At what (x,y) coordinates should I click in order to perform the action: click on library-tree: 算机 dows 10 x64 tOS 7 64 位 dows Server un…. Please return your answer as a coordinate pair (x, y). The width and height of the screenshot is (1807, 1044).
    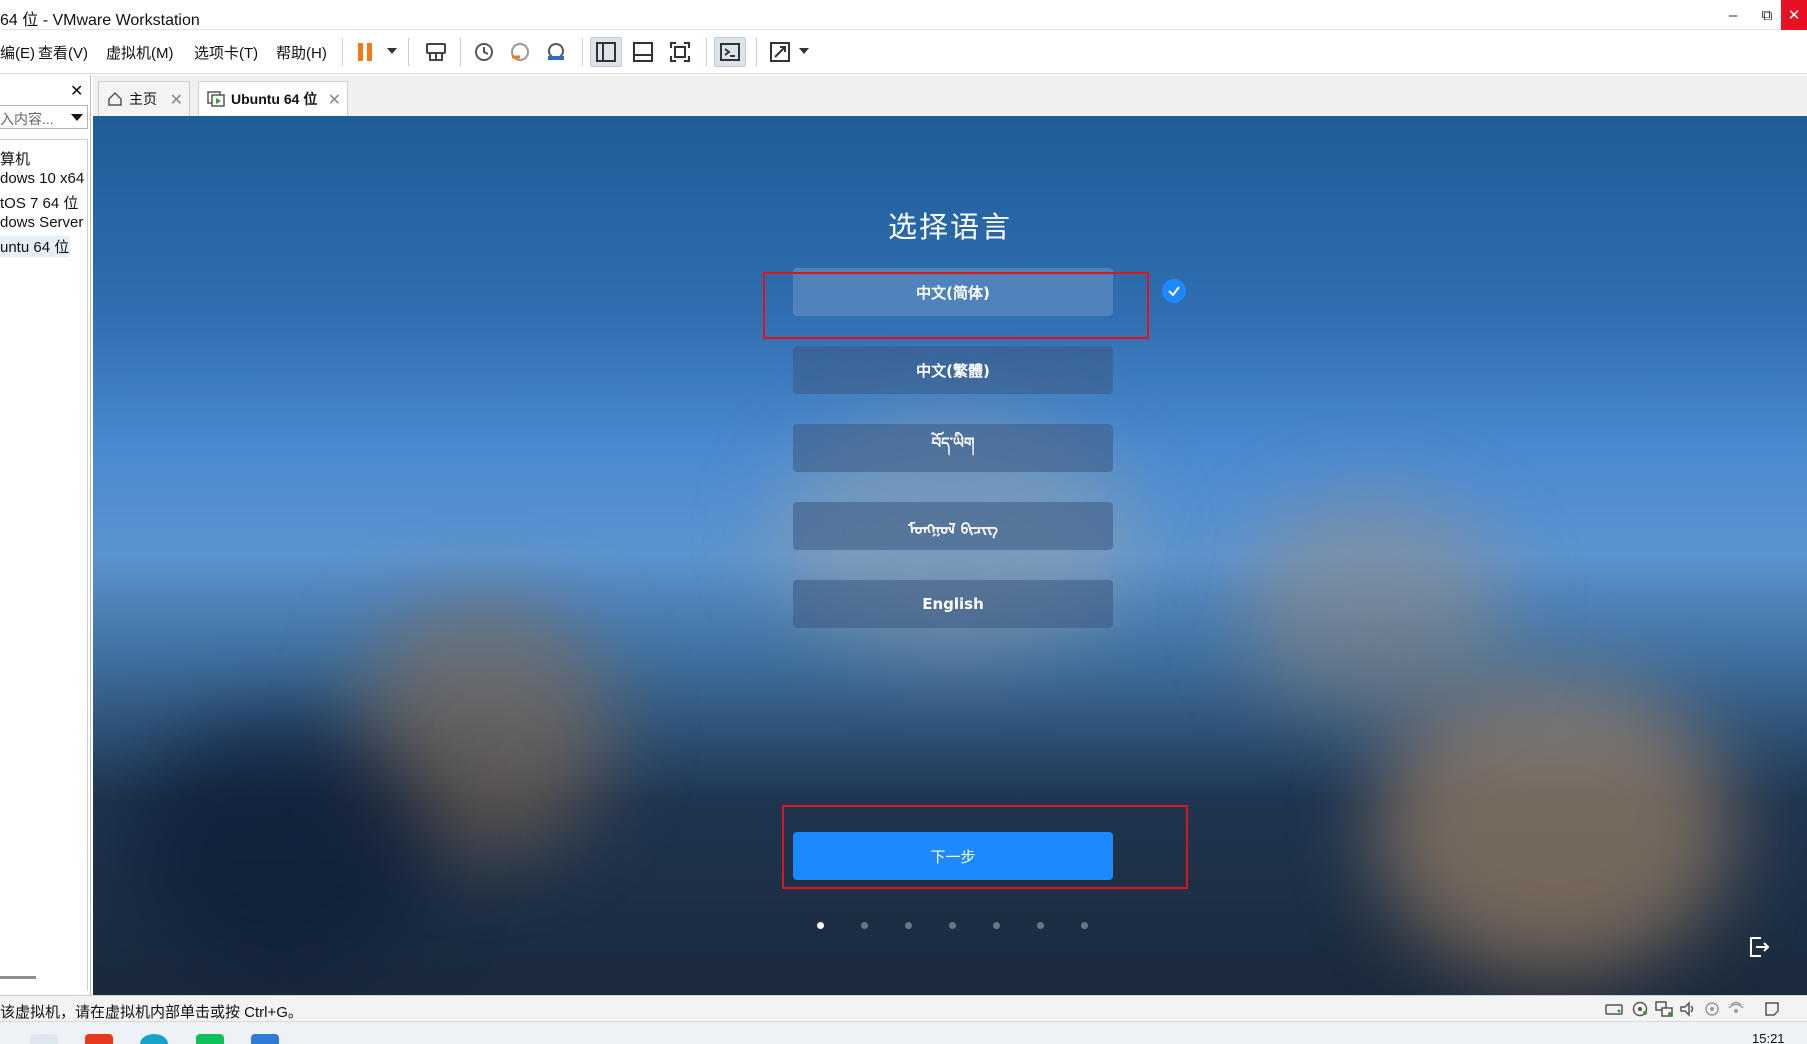
    Looking at the image, I should click on (44, 565).